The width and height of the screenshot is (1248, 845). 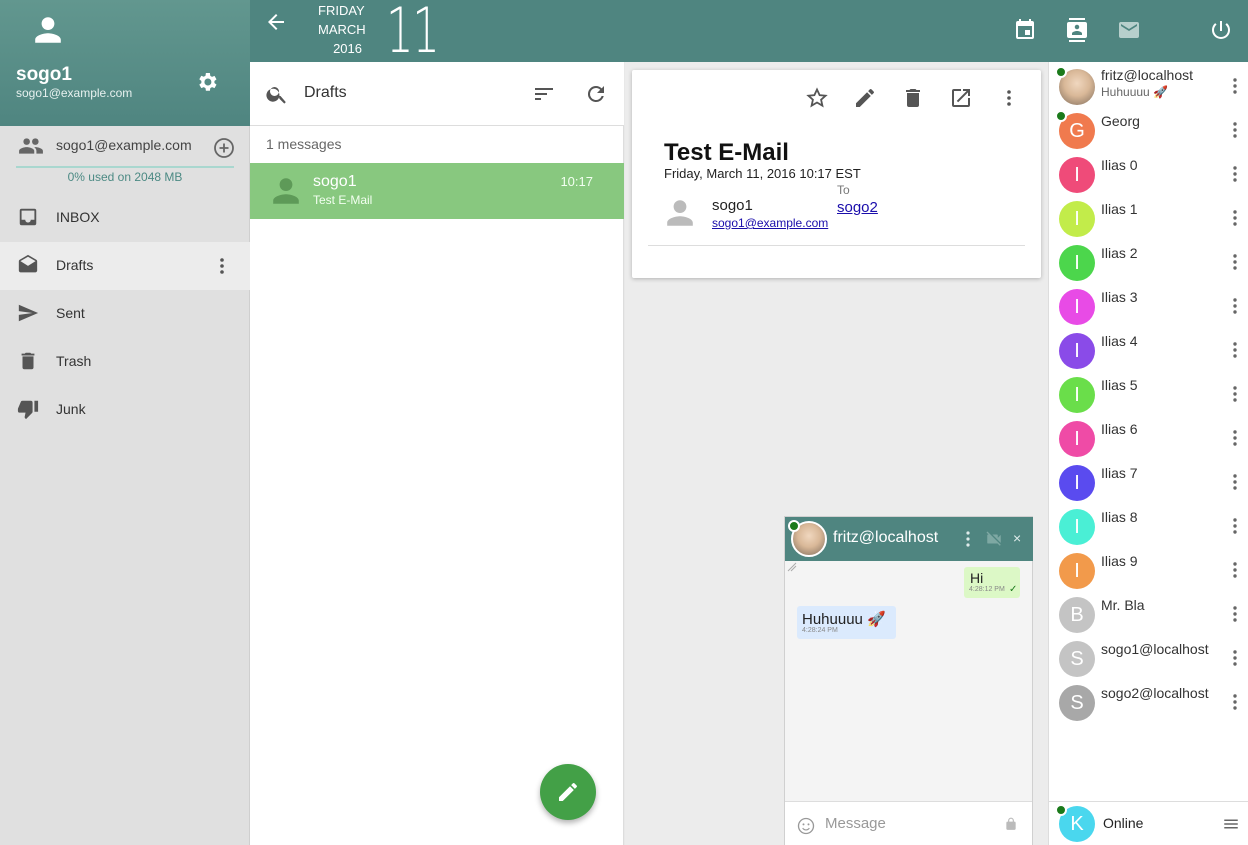 I want to click on open-new-window-icon, so click(x=961, y=98).